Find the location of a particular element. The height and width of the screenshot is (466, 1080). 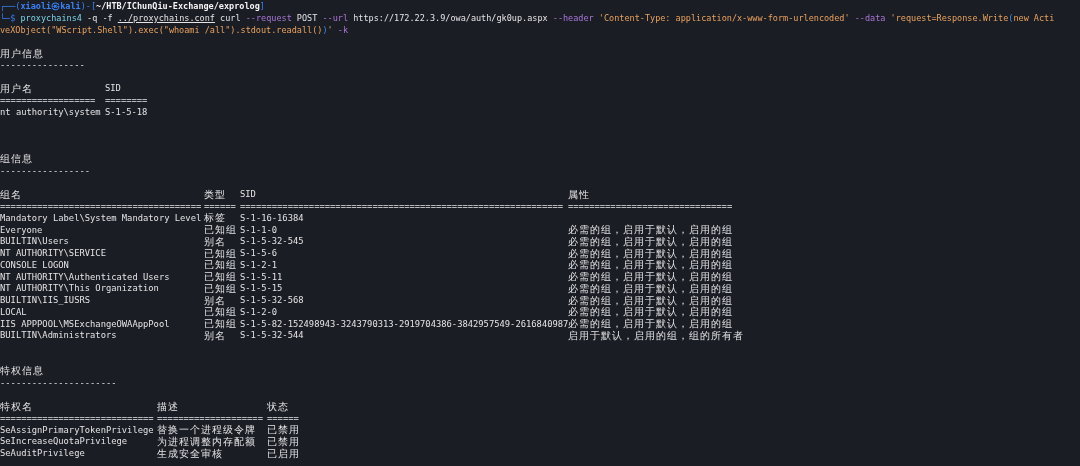

table-cell: IIS APPPOOL\MSExchangeOWAAppPool is located at coordinates (85, 323).